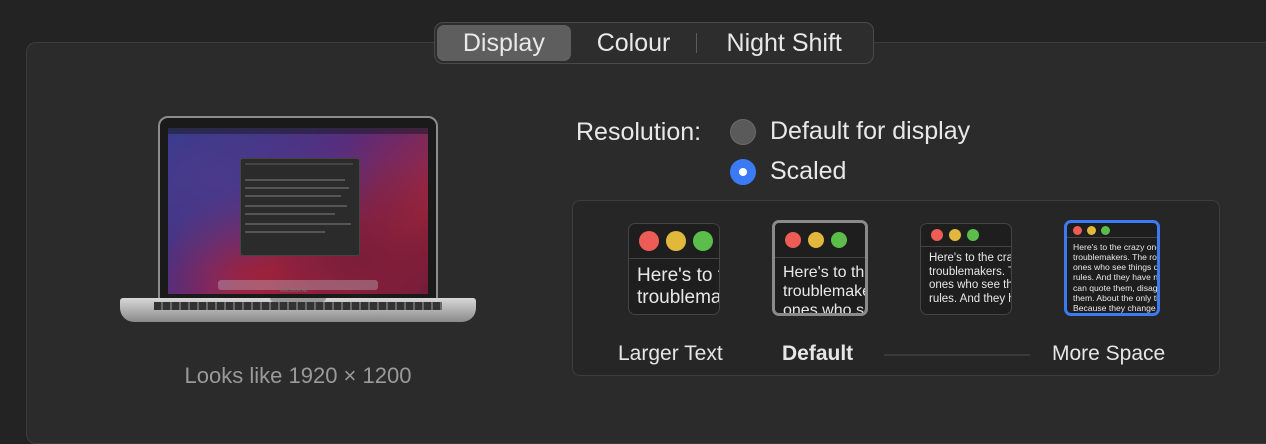 This screenshot has height=444, width=1266. What do you see at coordinates (670, 353) in the screenshot?
I see `label-larger-text: Larger Text` at bounding box center [670, 353].